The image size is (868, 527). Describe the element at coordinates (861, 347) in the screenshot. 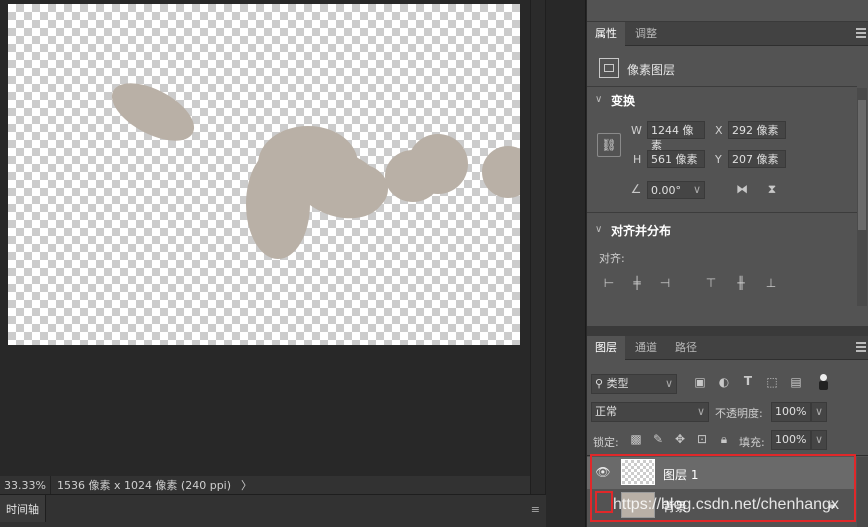

I see `layers-menu-icon` at that location.